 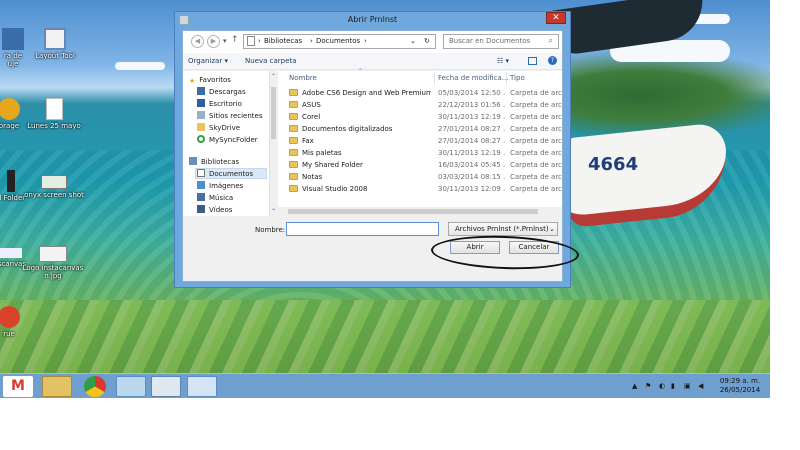 I want to click on desktop-icon-label: rue, so click(x=9, y=334).